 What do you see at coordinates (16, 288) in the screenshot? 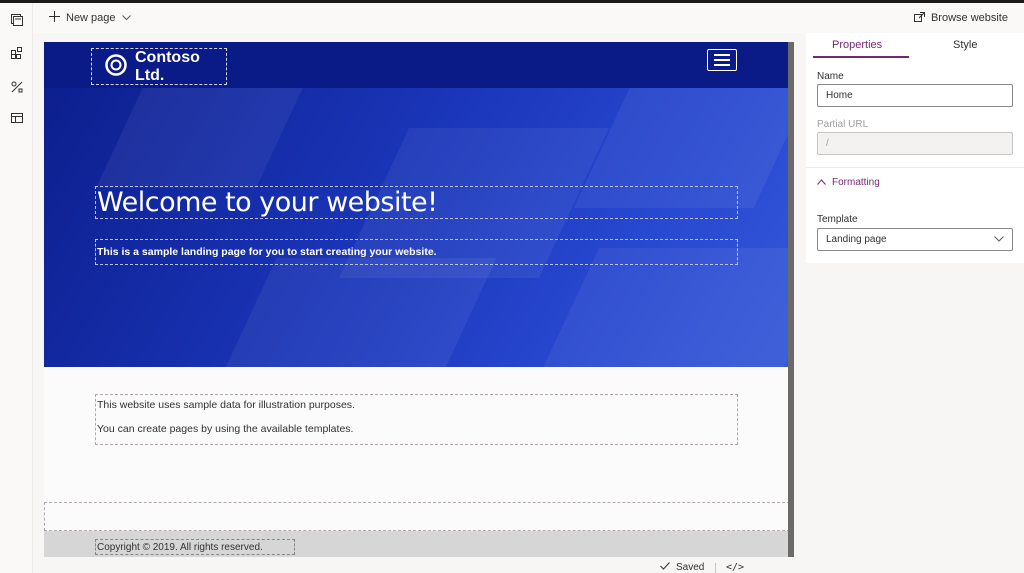
I see `left-rail` at bounding box center [16, 288].